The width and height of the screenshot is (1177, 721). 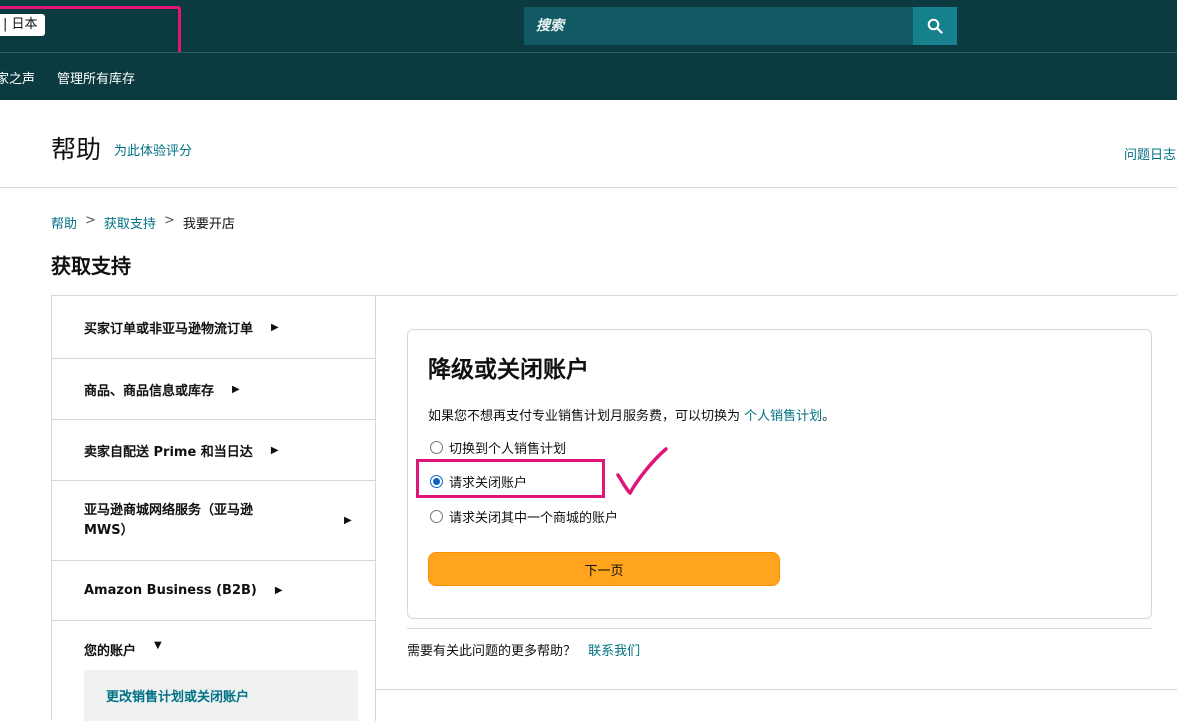 What do you see at coordinates (718, 26) in the screenshot?
I see `search-input` at bounding box center [718, 26].